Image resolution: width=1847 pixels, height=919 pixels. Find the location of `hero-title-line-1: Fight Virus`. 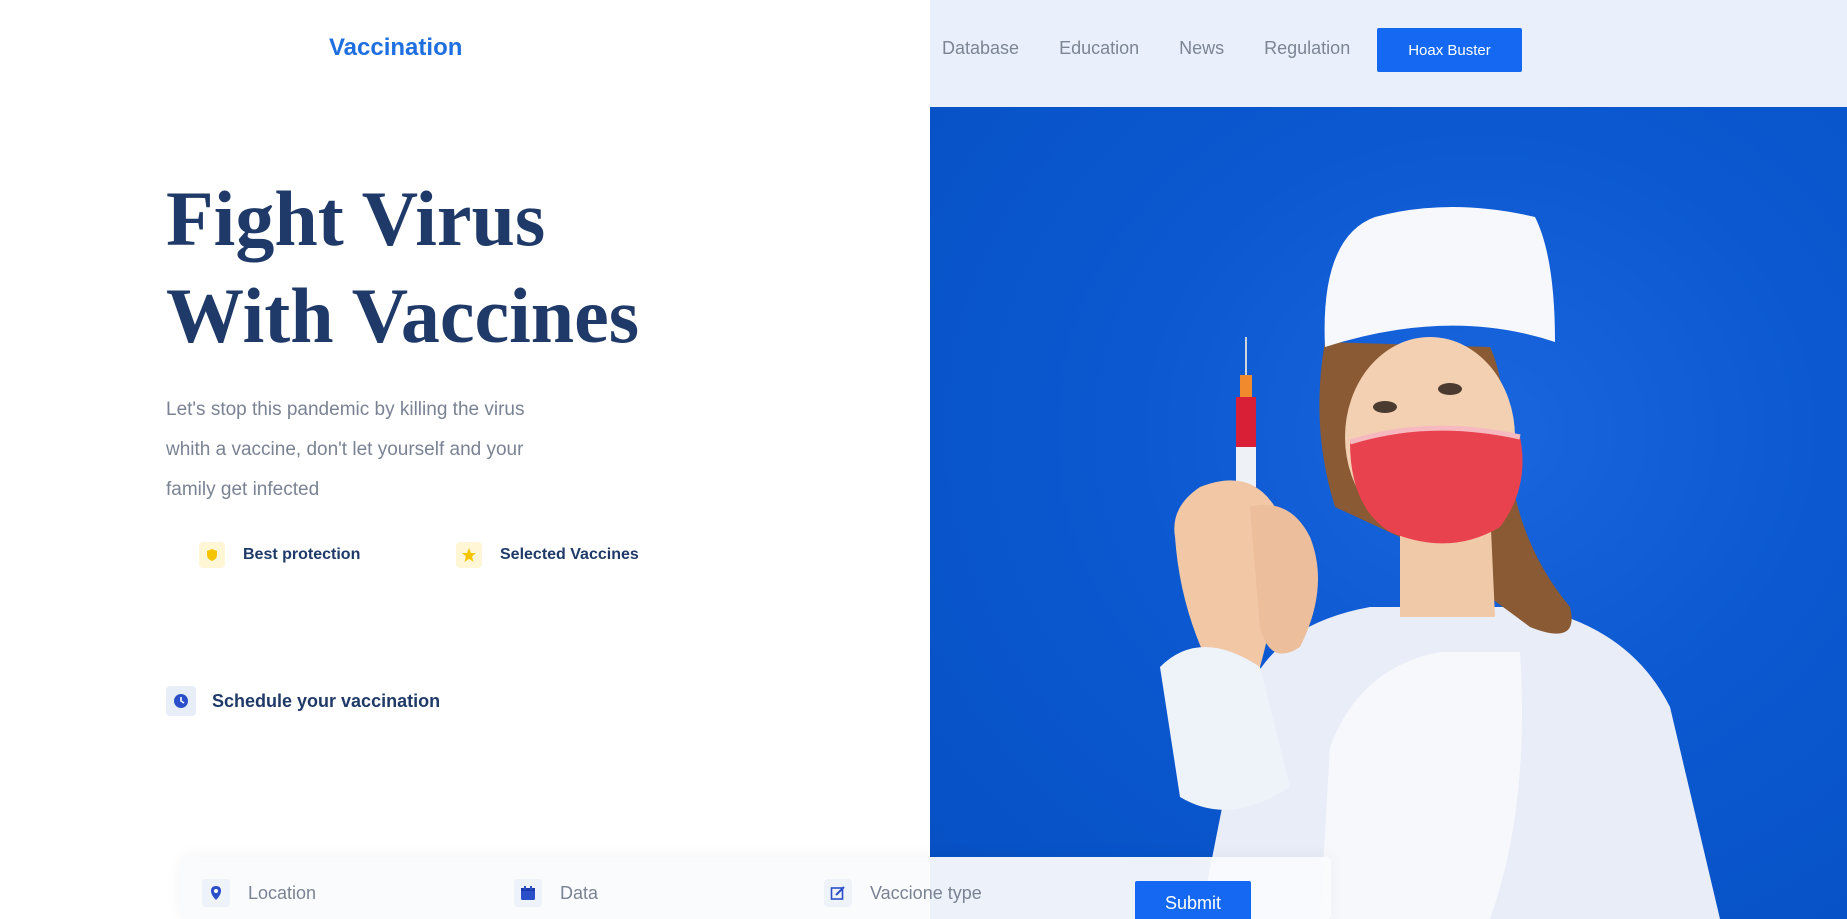

hero-title-line-1: Fight Virus is located at coordinates (356, 218).